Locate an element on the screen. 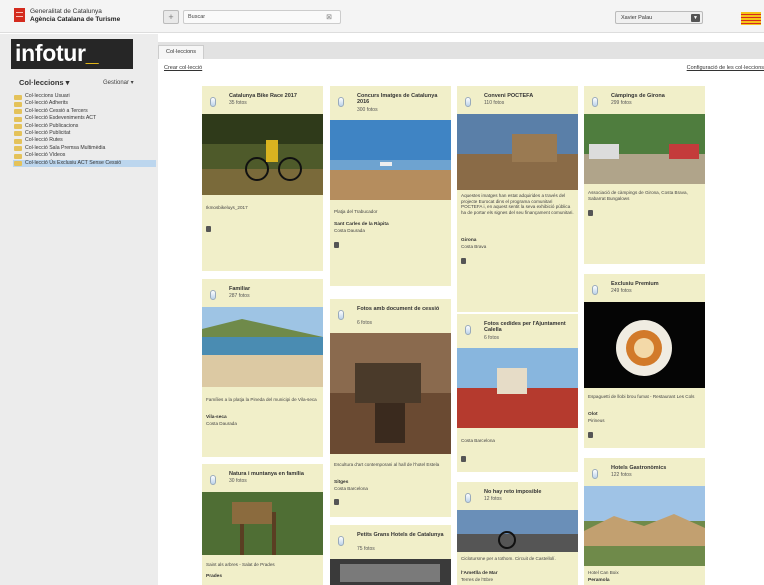  card-description: Saint als arbres - Salat de Prades is located at coordinates (240, 564).